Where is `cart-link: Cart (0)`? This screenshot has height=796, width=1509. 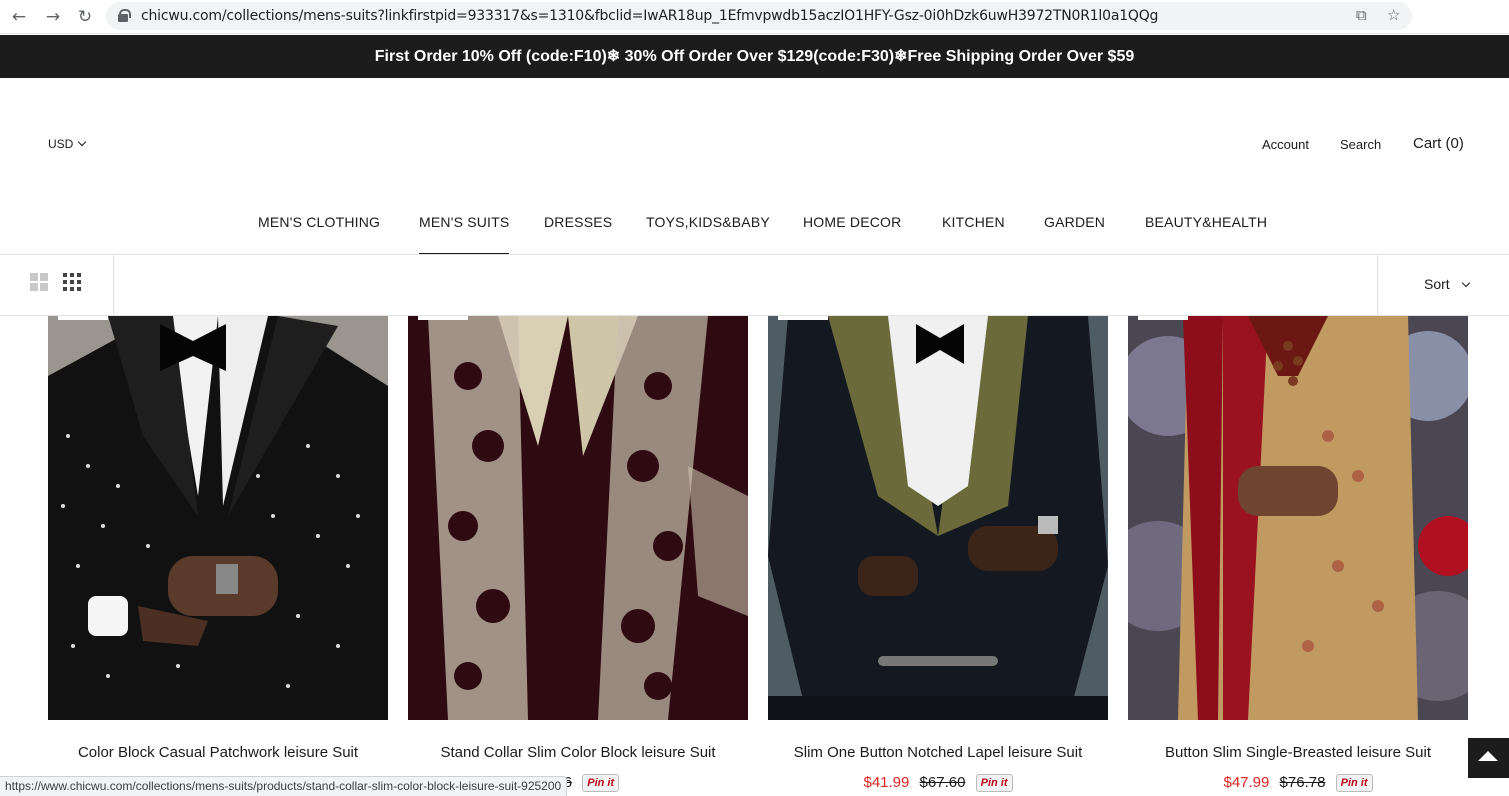 cart-link: Cart (0) is located at coordinates (1438, 143).